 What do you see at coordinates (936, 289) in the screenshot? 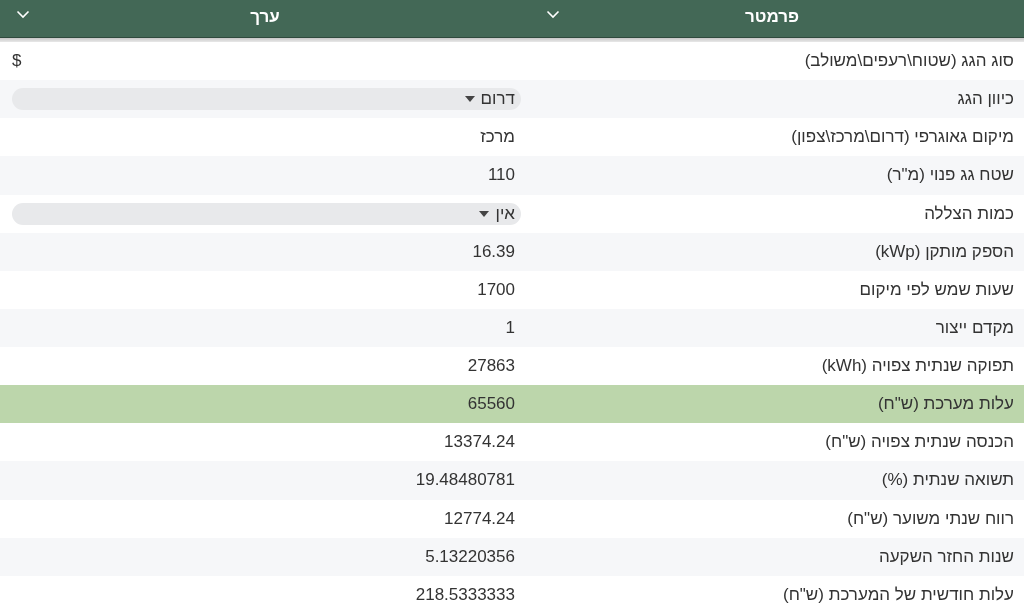
I see `parameter-cell: שעות שמש לפי מיקום` at bounding box center [936, 289].